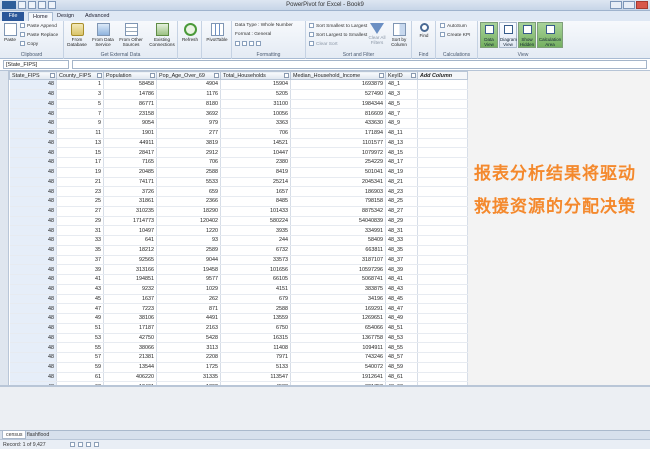  I want to click on table-cell: 244, so click(255, 240).